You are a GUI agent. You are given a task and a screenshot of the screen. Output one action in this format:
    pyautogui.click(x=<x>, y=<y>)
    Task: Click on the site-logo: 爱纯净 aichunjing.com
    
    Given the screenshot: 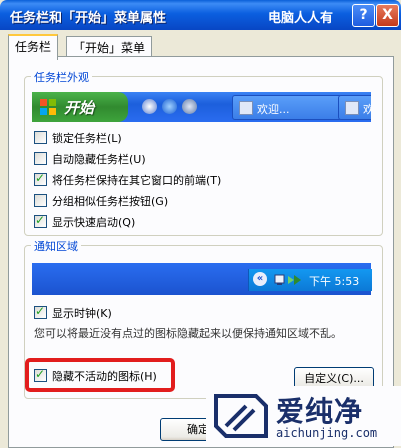 What is the action you would take?
    pyautogui.click(x=303, y=416)
    